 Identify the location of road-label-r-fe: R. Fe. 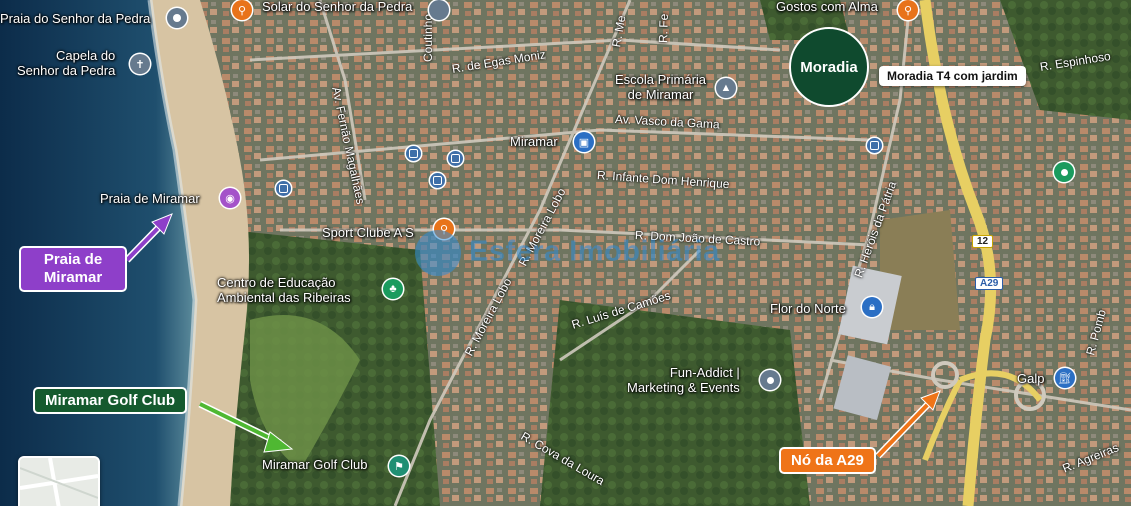
(664, 28).